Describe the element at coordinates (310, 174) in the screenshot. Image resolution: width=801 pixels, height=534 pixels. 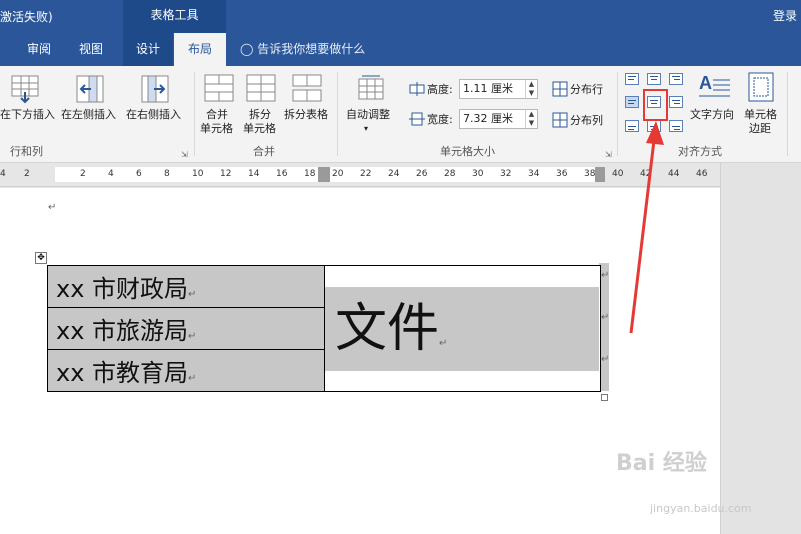
I see `ruler-tick-label: 18` at that location.